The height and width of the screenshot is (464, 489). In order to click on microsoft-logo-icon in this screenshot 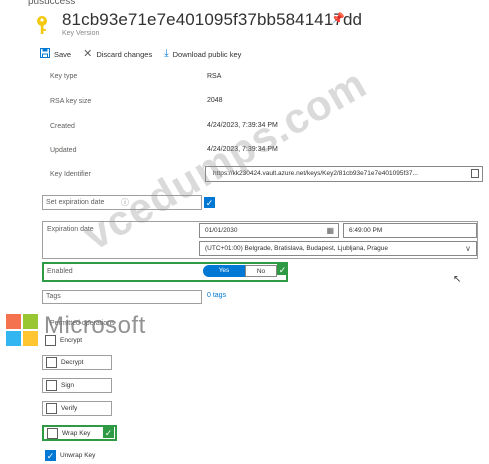, I will do `click(22, 330)`.